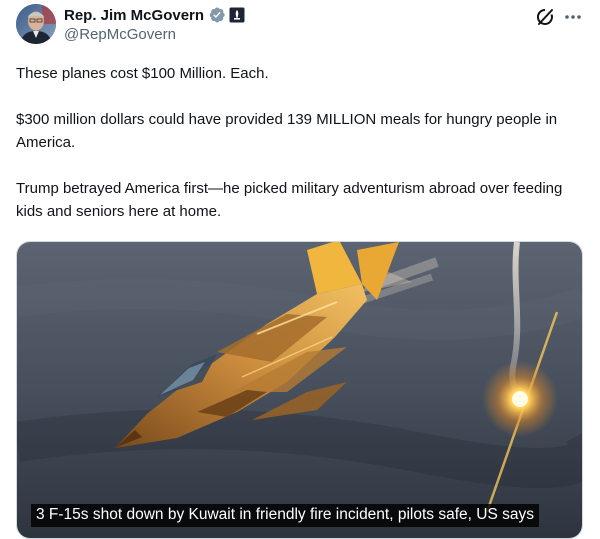  What do you see at coordinates (154, 36) in the screenshot?
I see `author-handle: @RepMcGovern` at bounding box center [154, 36].